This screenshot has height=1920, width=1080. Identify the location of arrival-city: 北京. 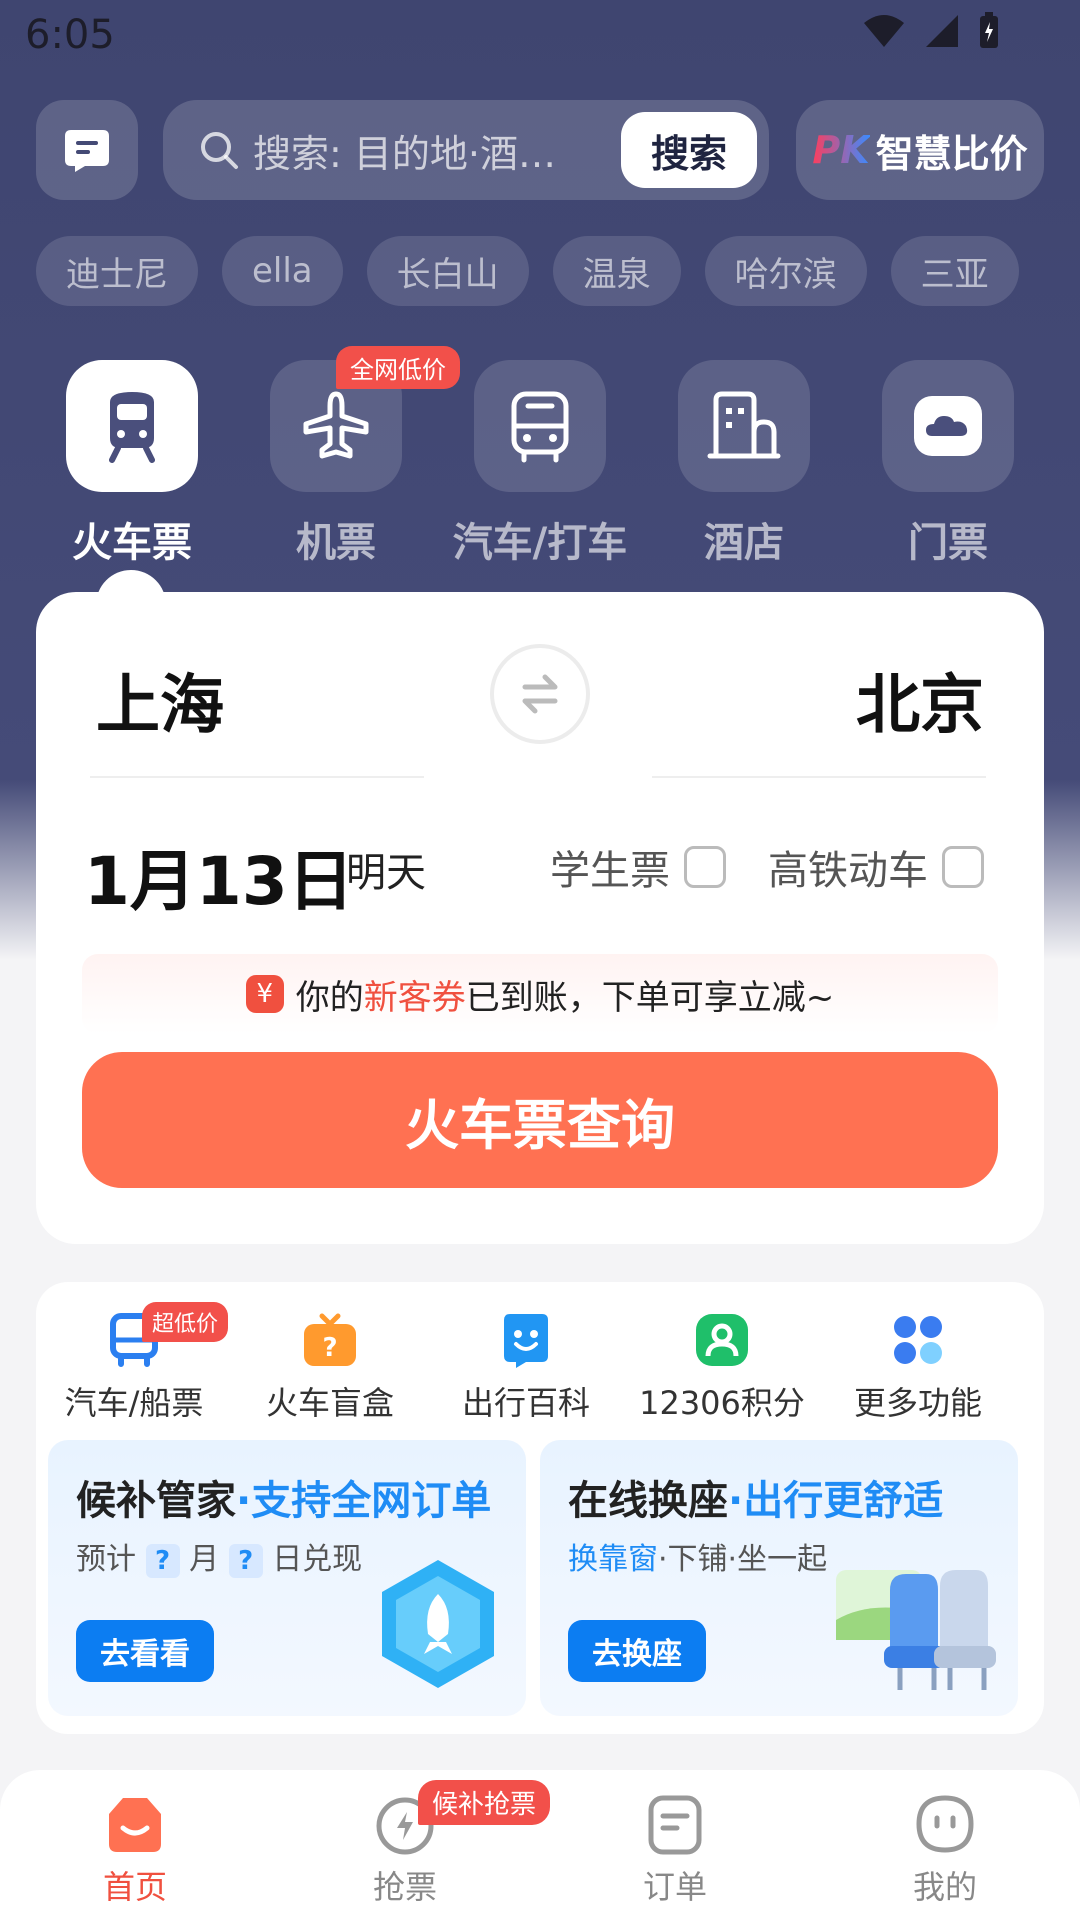
(920, 700).